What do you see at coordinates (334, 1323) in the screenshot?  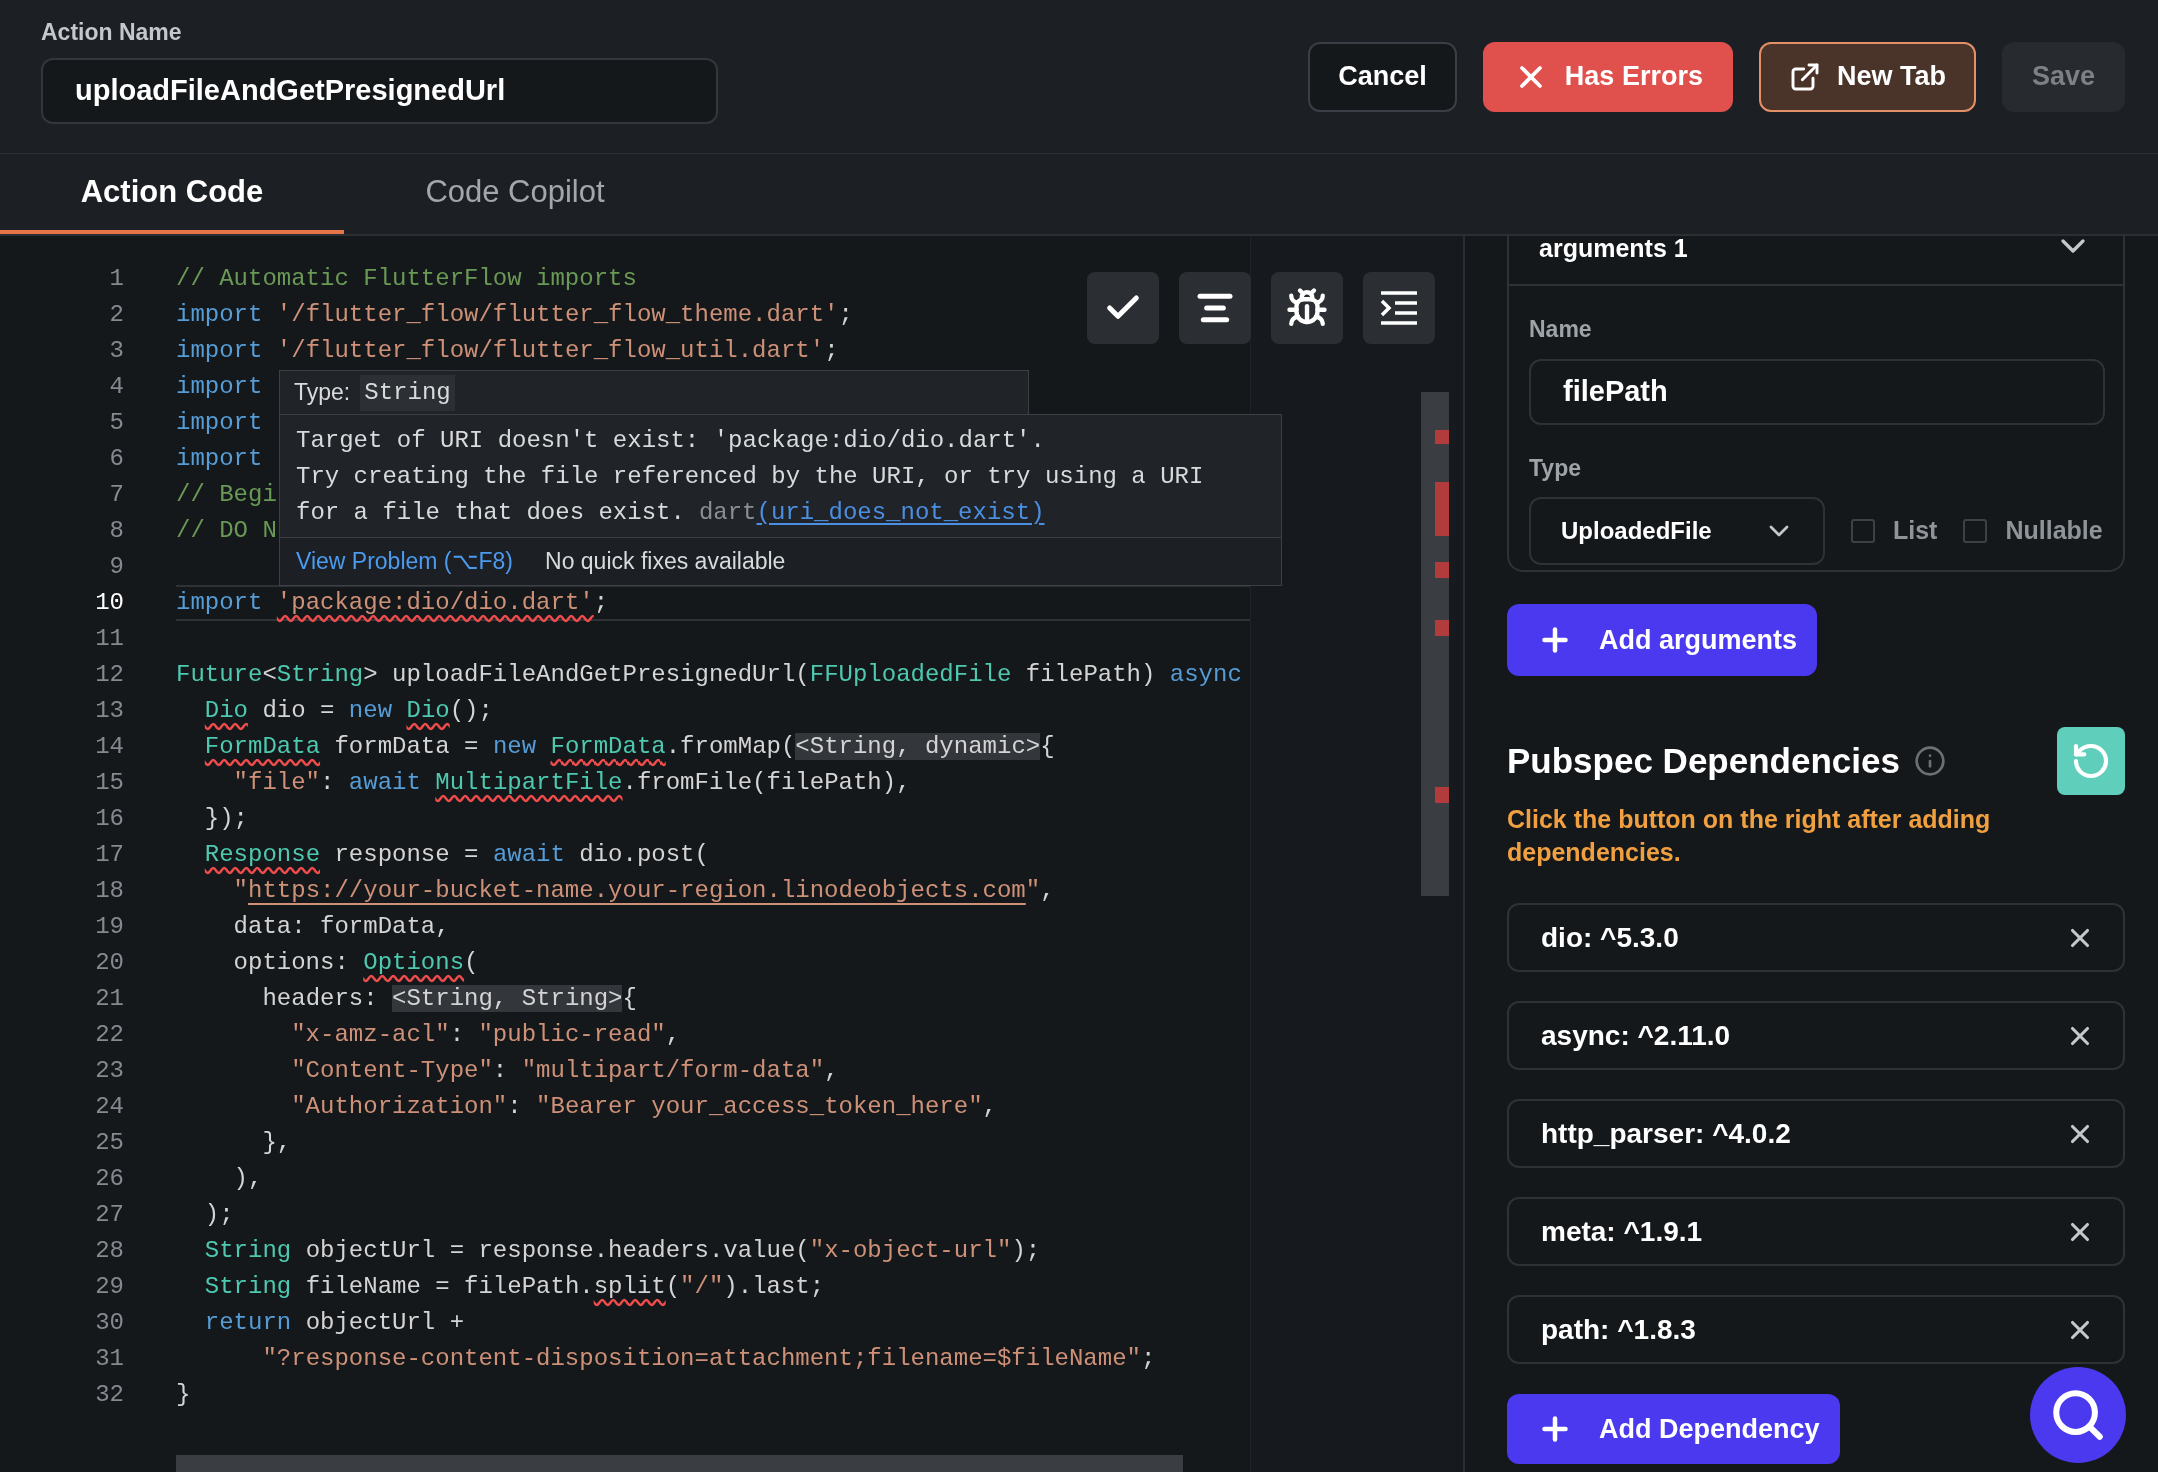 I see `code-line: return objectUrl +` at bounding box center [334, 1323].